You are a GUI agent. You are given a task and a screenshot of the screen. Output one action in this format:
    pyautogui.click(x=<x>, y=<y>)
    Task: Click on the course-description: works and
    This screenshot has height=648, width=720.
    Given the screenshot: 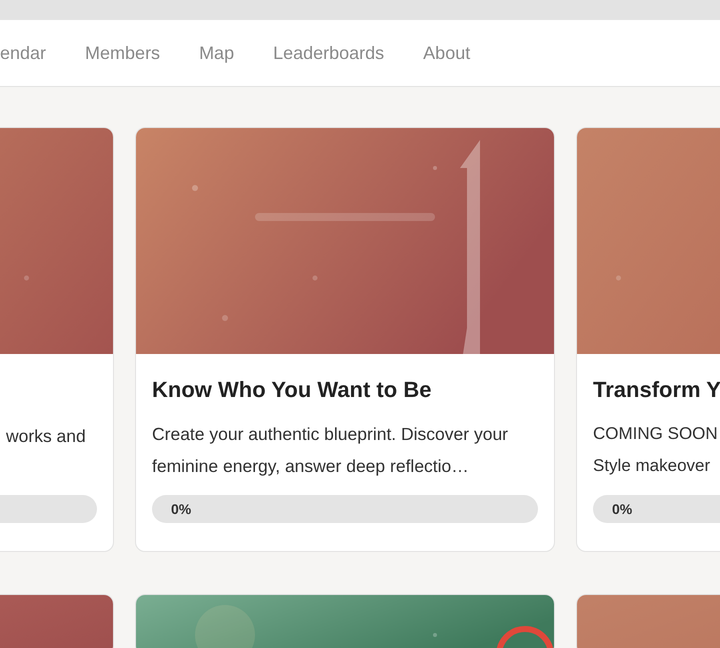 What is the action you would take?
    pyautogui.click(x=46, y=436)
    